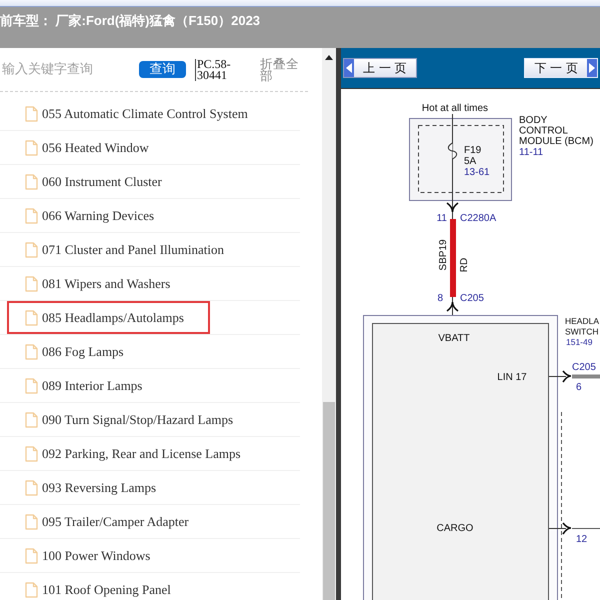 This screenshot has width=600, height=600. I want to click on module-label: BODY CONTROL MODULE (BCM), so click(556, 131).